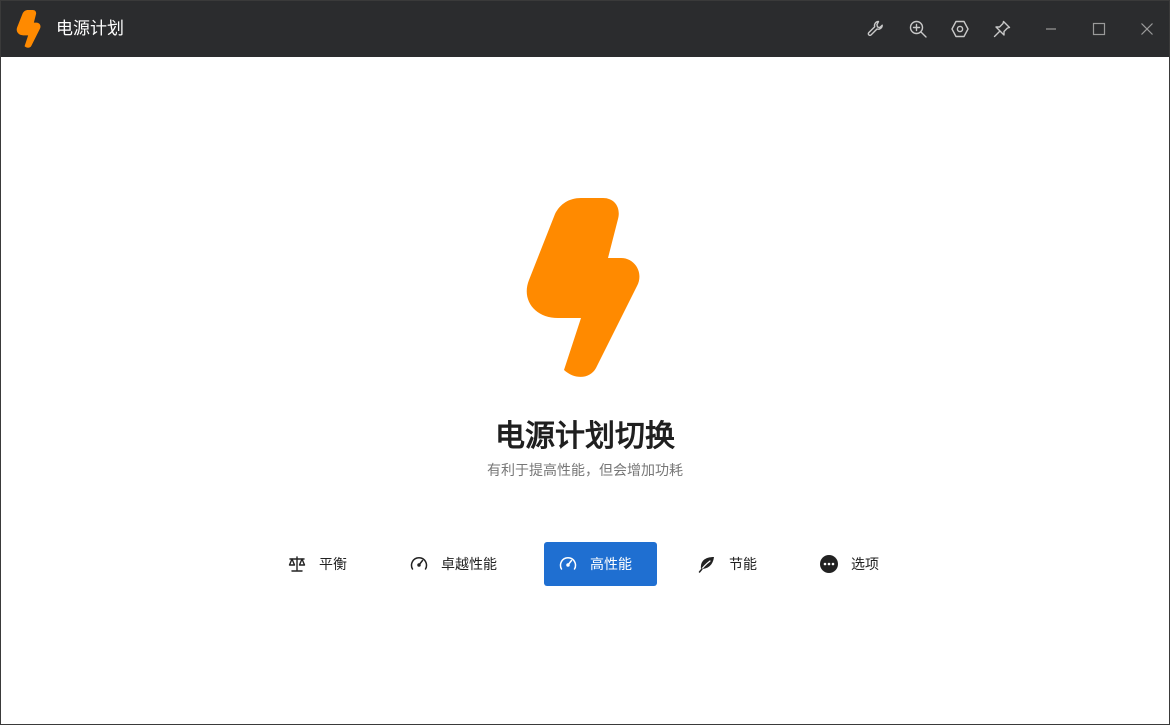  I want to click on plan-power-saver-label: 节能, so click(743, 565).